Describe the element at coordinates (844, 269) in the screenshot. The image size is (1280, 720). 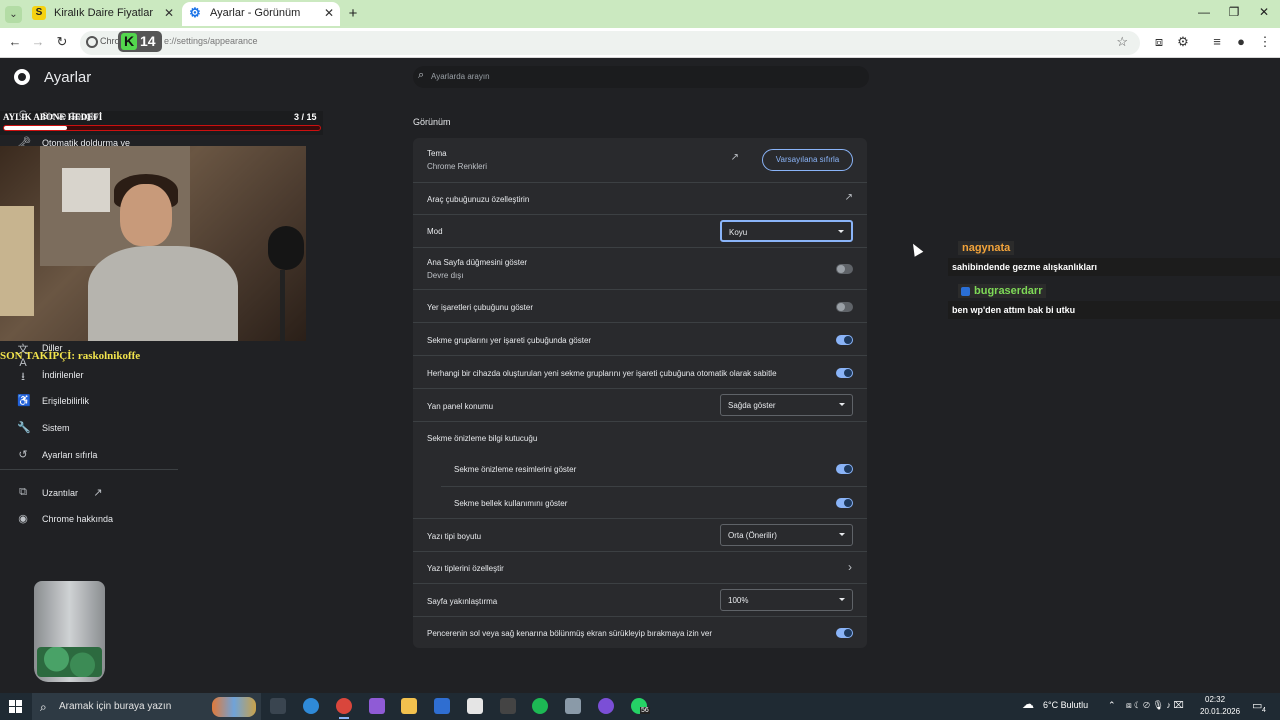
I see `home-button-toggle` at that location.